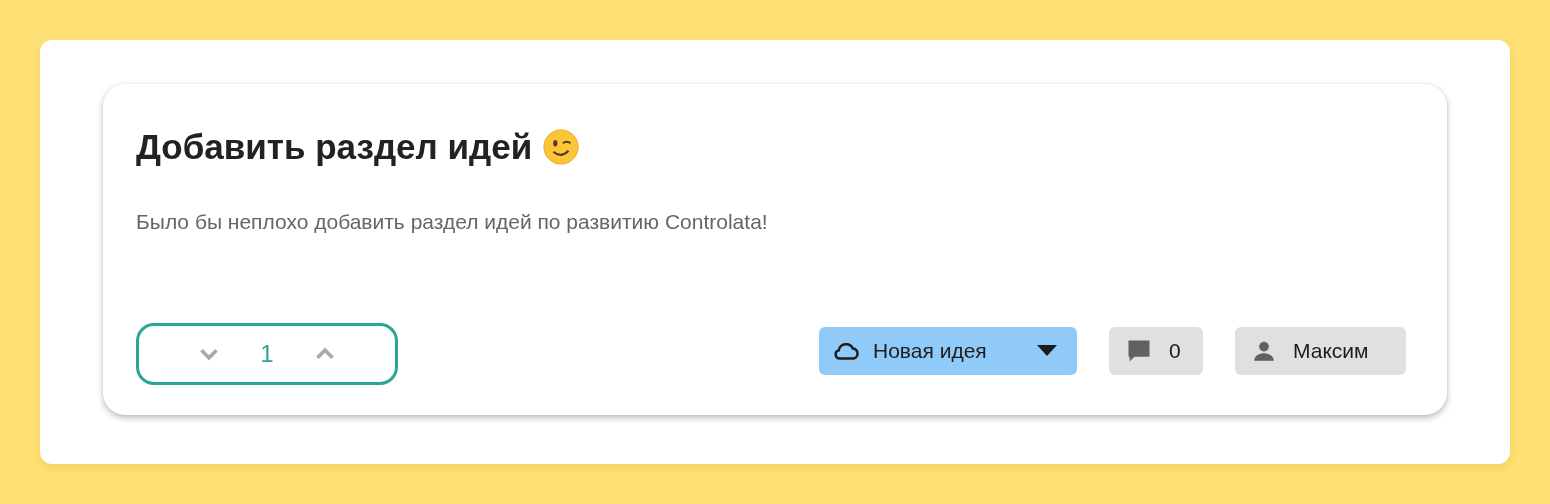  I want to click on idea-title: Добавить раздел идей, so click(334, 147).